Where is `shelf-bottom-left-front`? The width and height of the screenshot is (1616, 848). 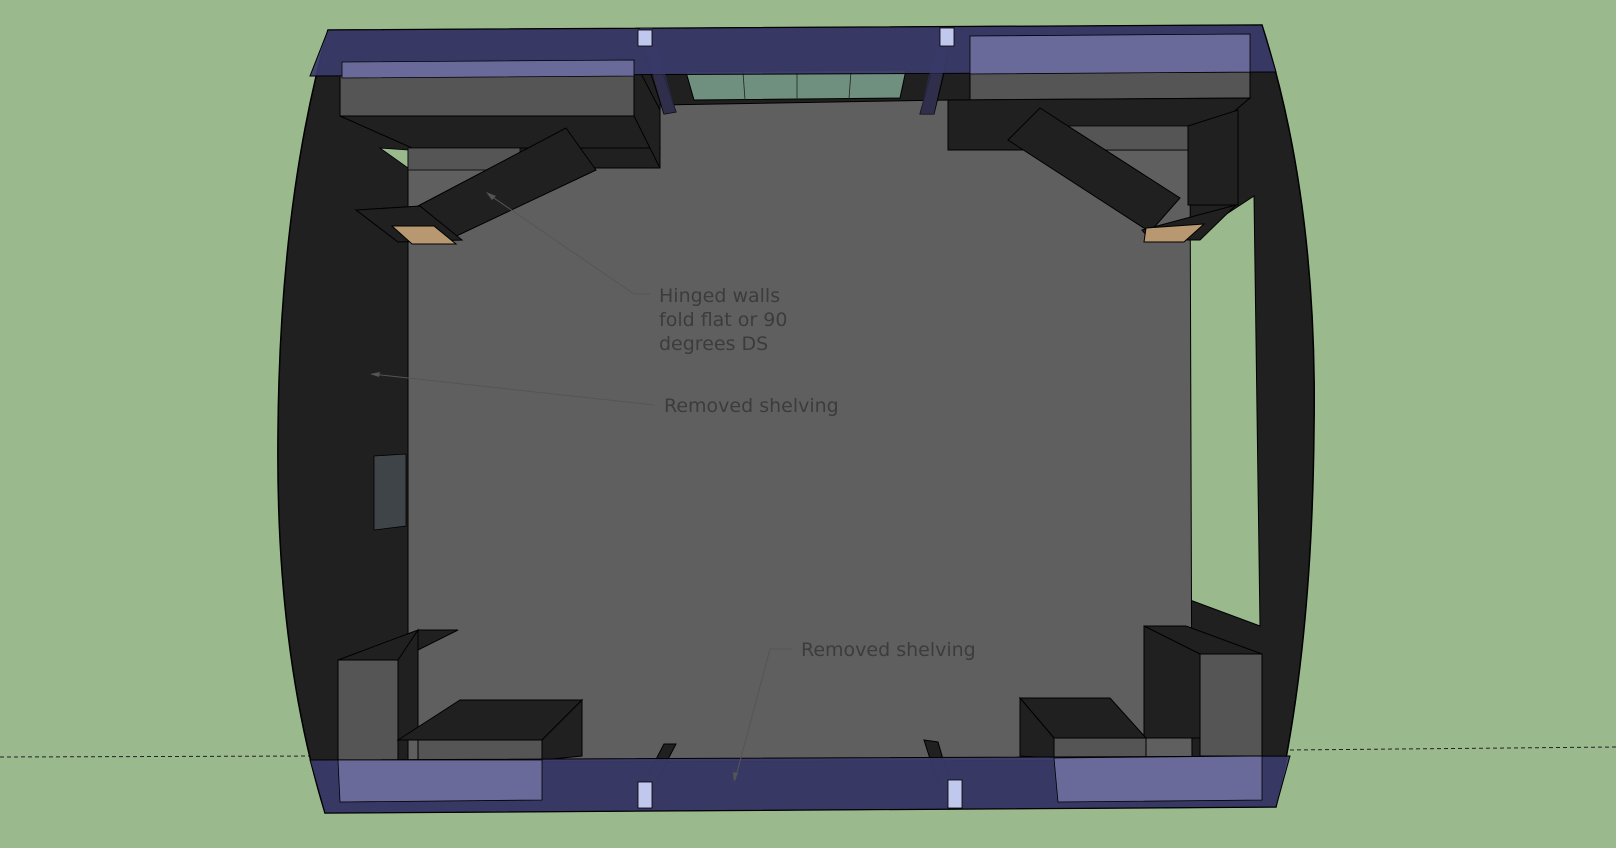
shelf-bottom-left-front is located at coordinates (368, 710).